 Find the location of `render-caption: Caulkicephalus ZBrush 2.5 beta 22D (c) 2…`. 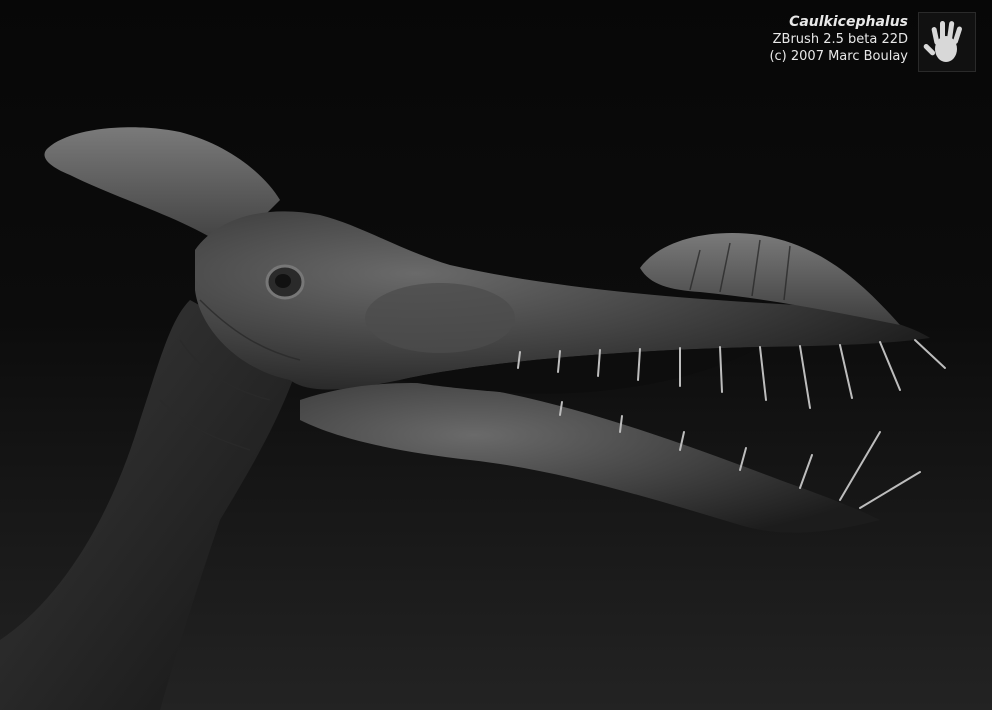

render-caption: Caulkicephalus ZBrush 2.5 beta 22D (c) 2… is located at coordinates (838, 39).